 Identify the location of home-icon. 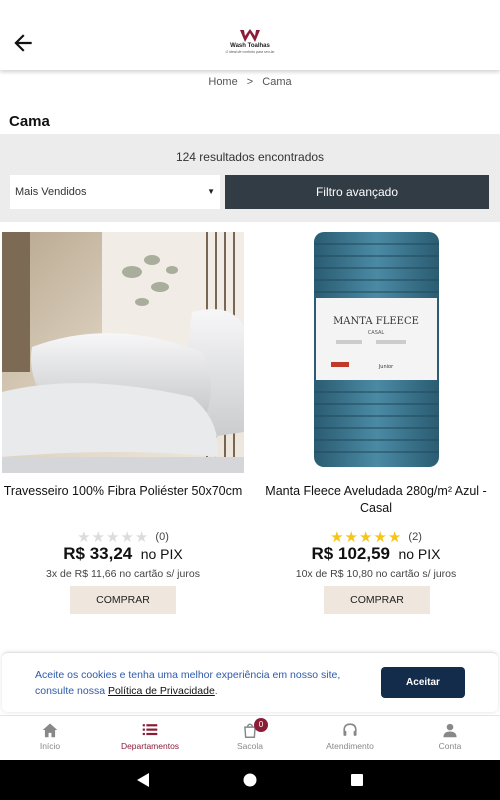
(50, 730).